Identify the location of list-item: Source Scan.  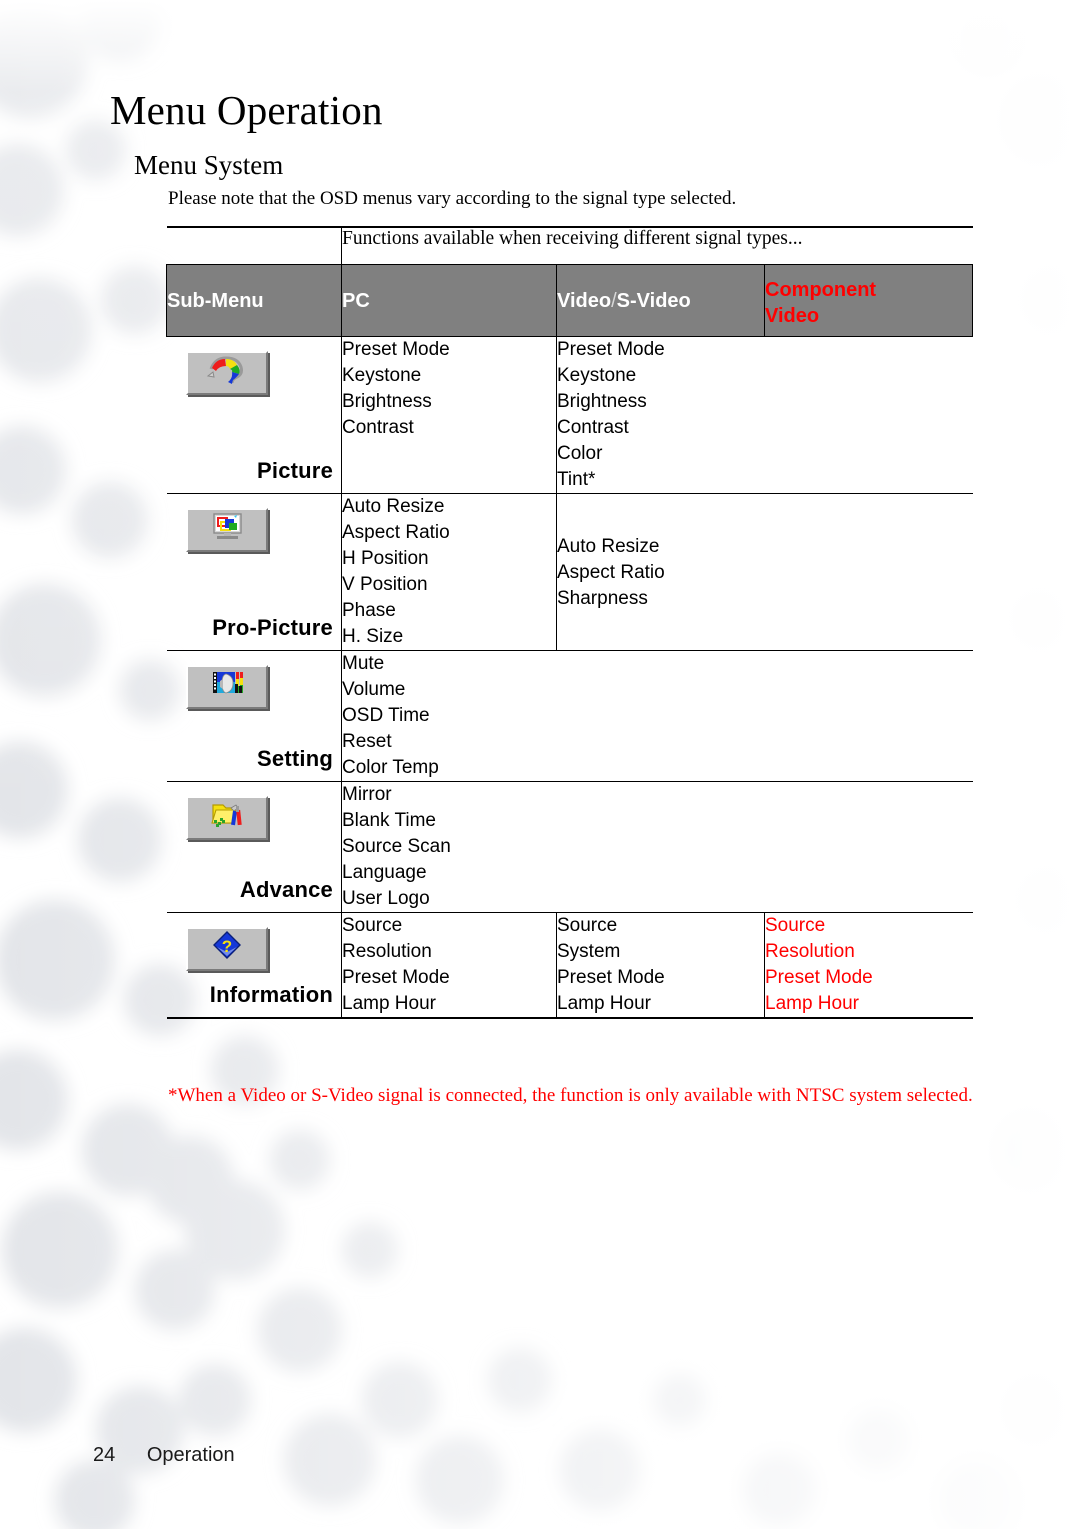
(396, 846).